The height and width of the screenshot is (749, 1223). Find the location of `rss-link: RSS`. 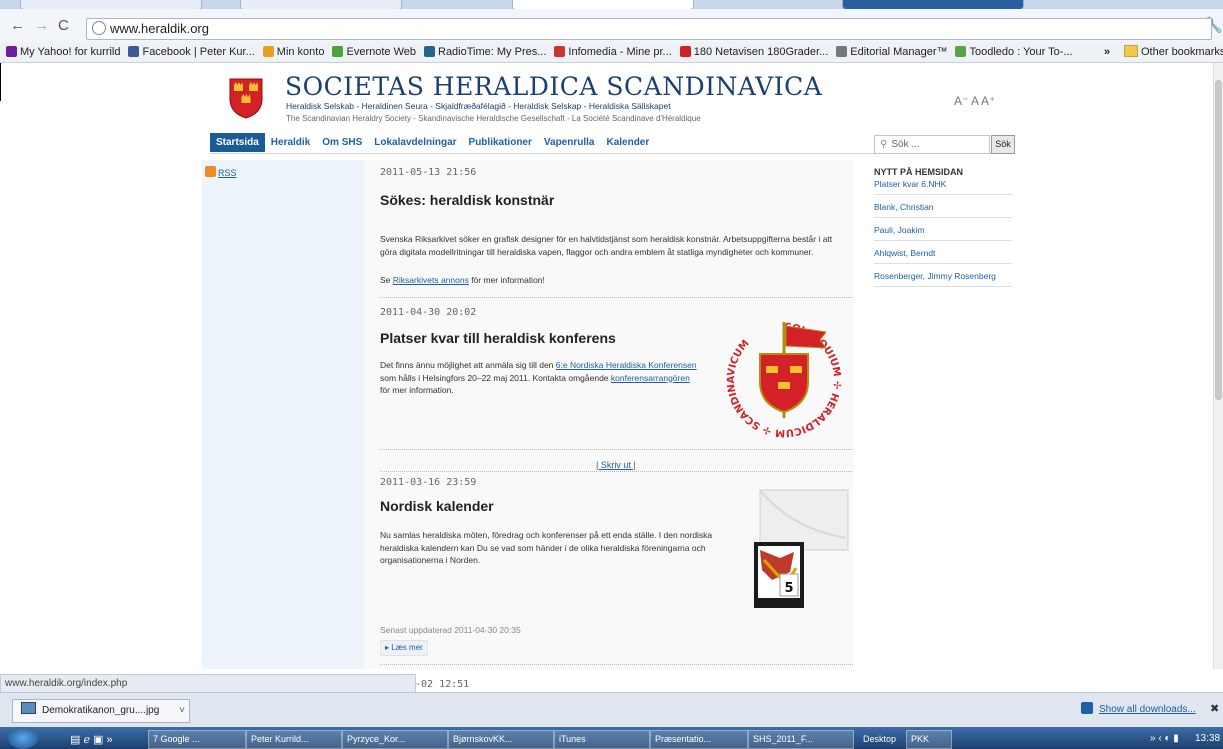

rss-link: RSS is located at coordinates (221, 172).